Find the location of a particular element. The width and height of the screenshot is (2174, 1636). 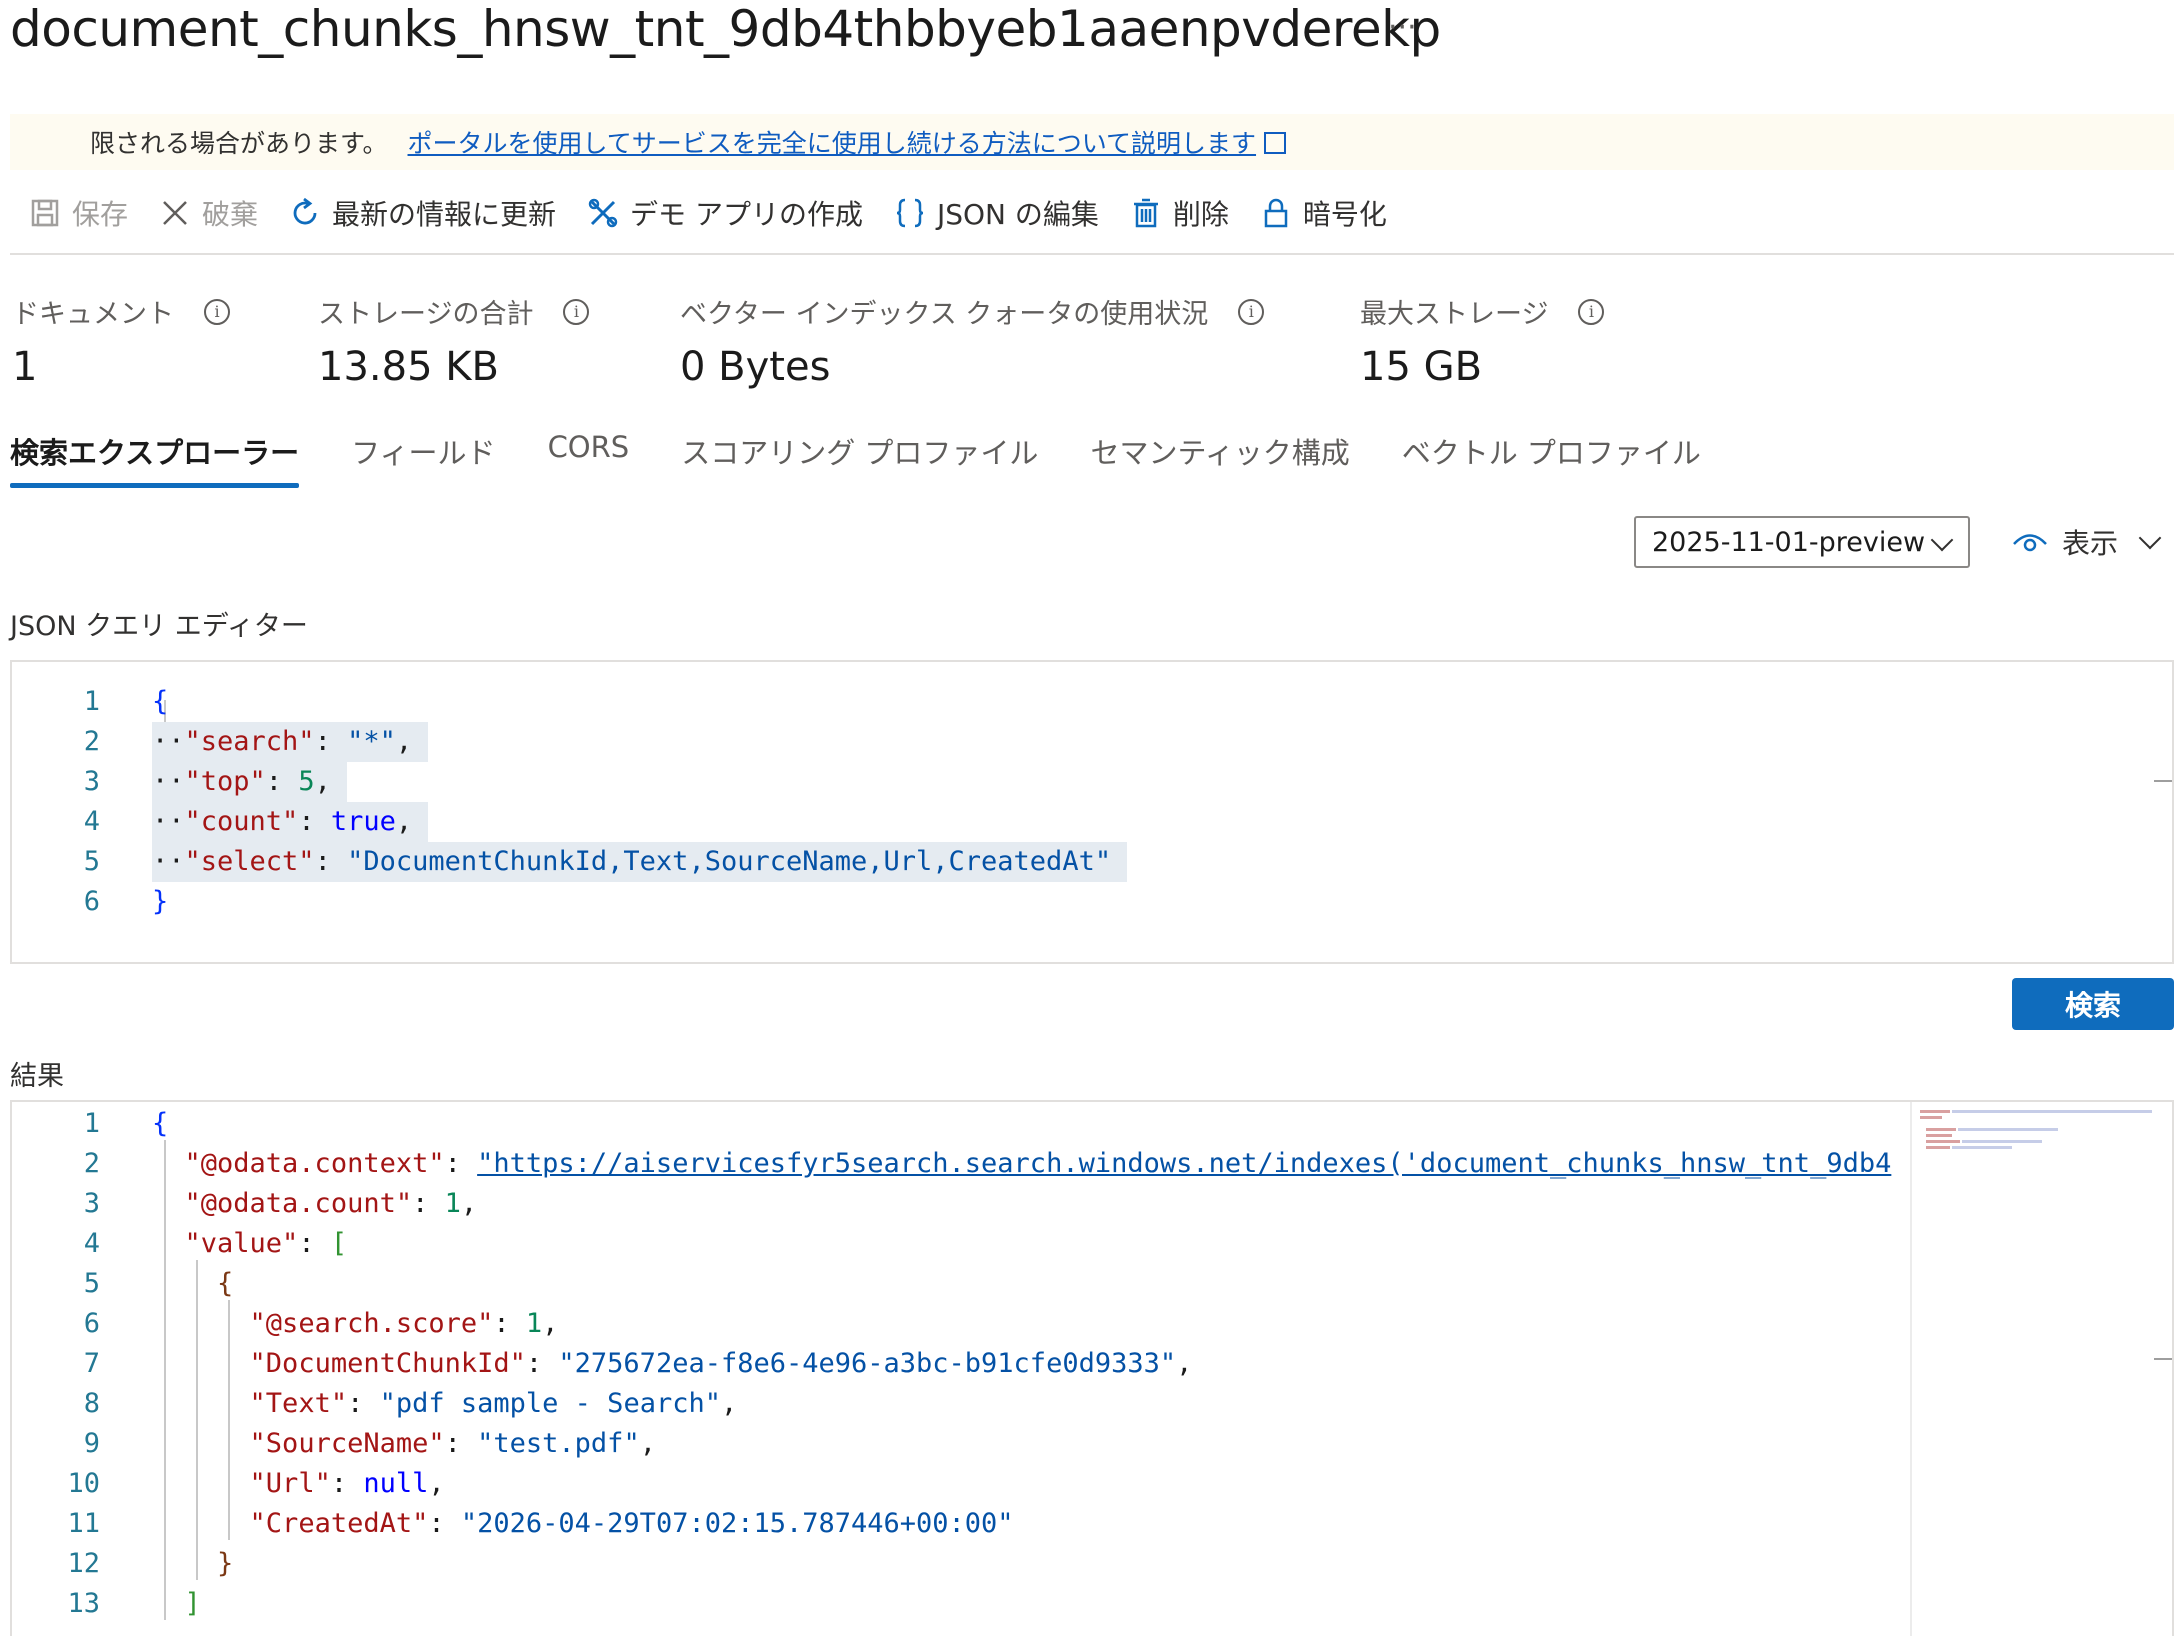

external-link-icon is located at coordinates (1275, 143).